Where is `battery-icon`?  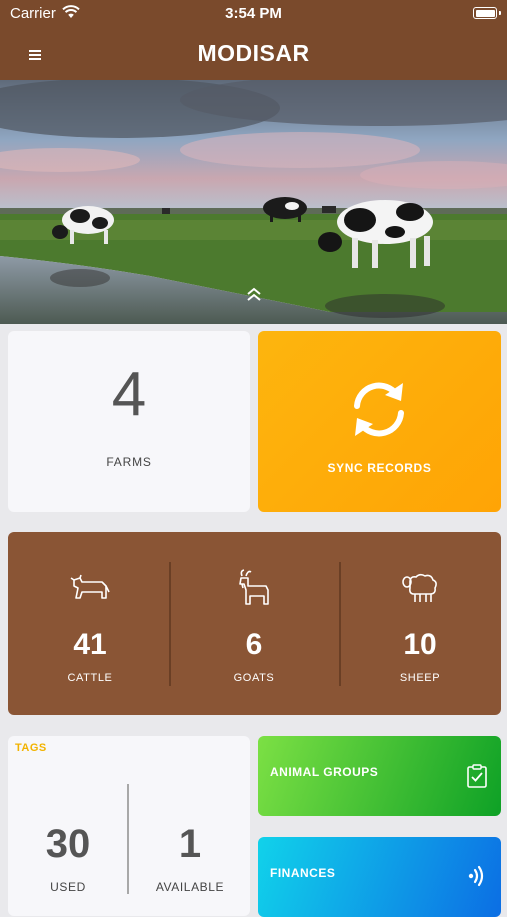
battery-icon is located at coordinates (487, 13).